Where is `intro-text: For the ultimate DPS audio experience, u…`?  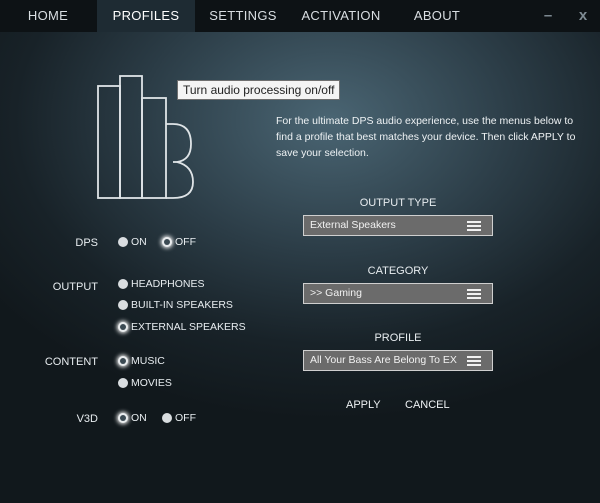
intro-text: For the ultimate DPS audio experience, u… is located at coordinates (426, 137).